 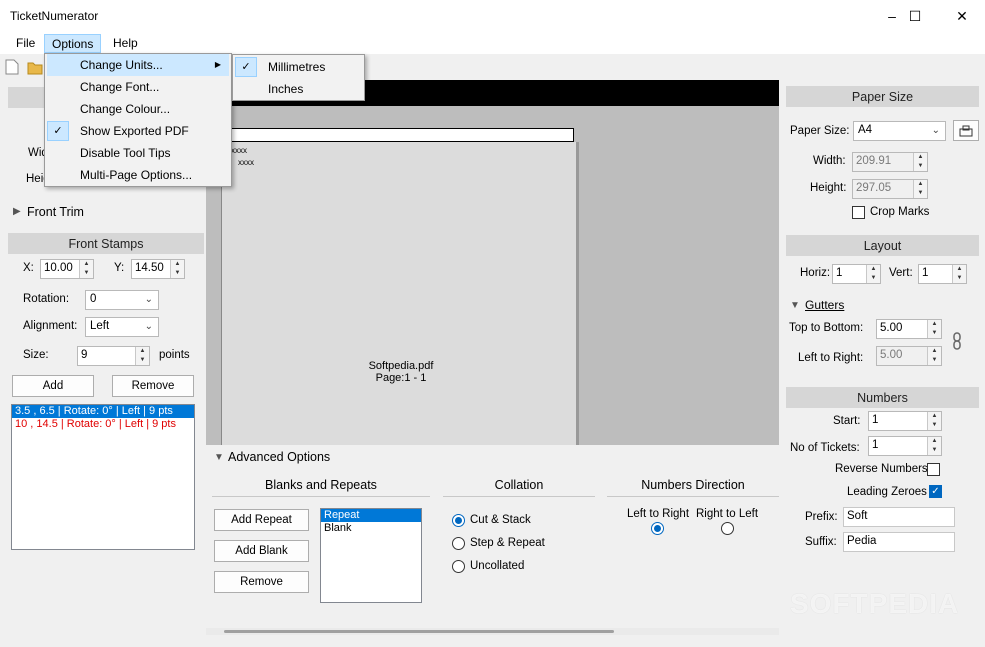 I want to click on y-spin-buttons: ▲ ▼, so click(x=177, y=269).